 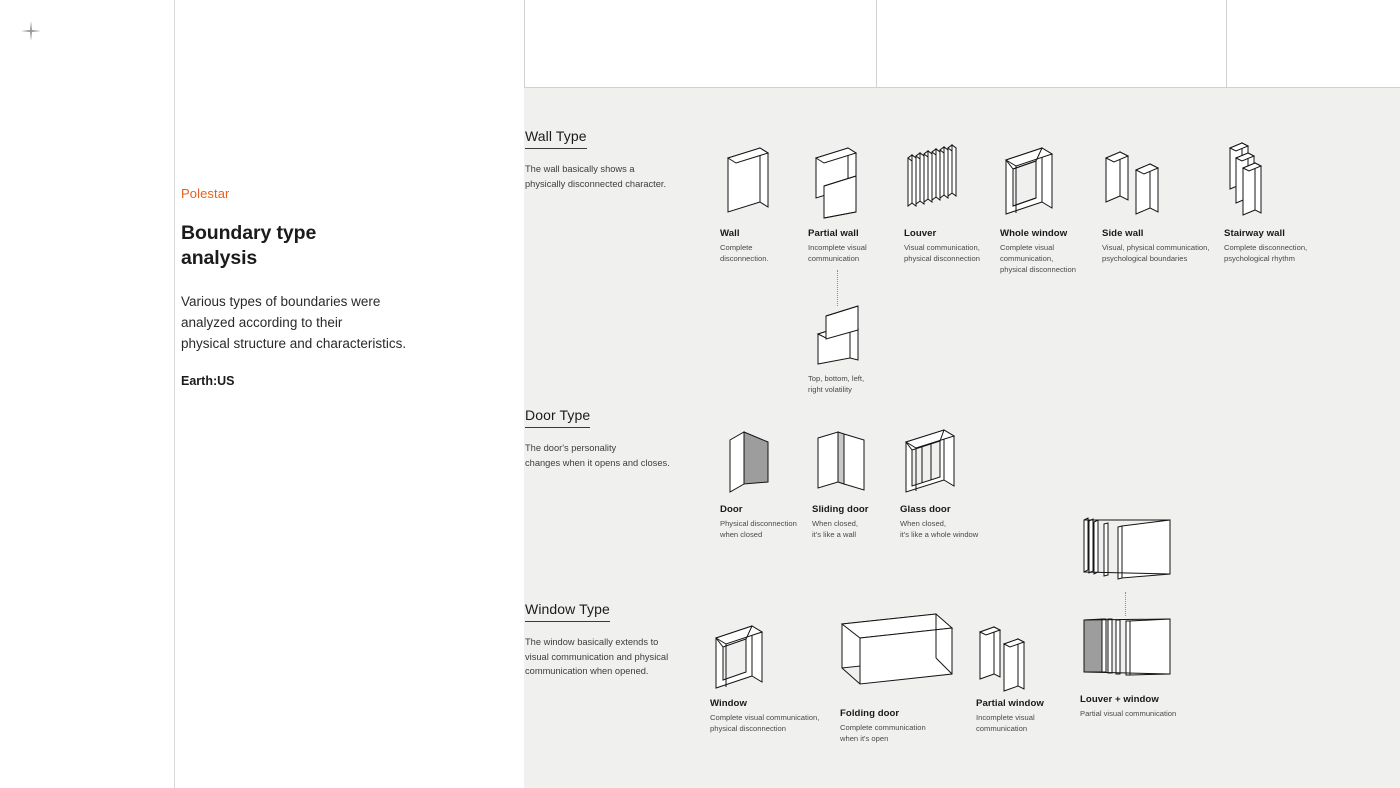 What do you see at coordinates (1021, 655) in the screenshot?
I see `partial-window-icon` at bounding box center [1021, 655].